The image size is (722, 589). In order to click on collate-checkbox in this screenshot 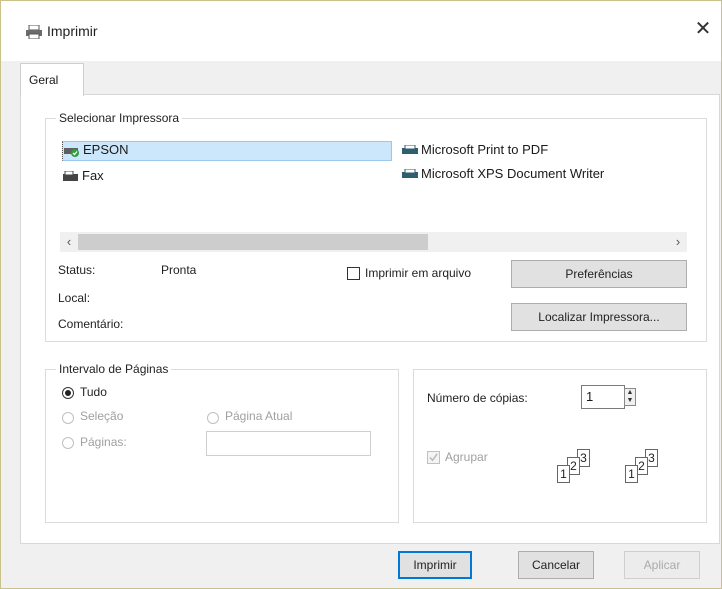, I will do `click(433, 457)`.